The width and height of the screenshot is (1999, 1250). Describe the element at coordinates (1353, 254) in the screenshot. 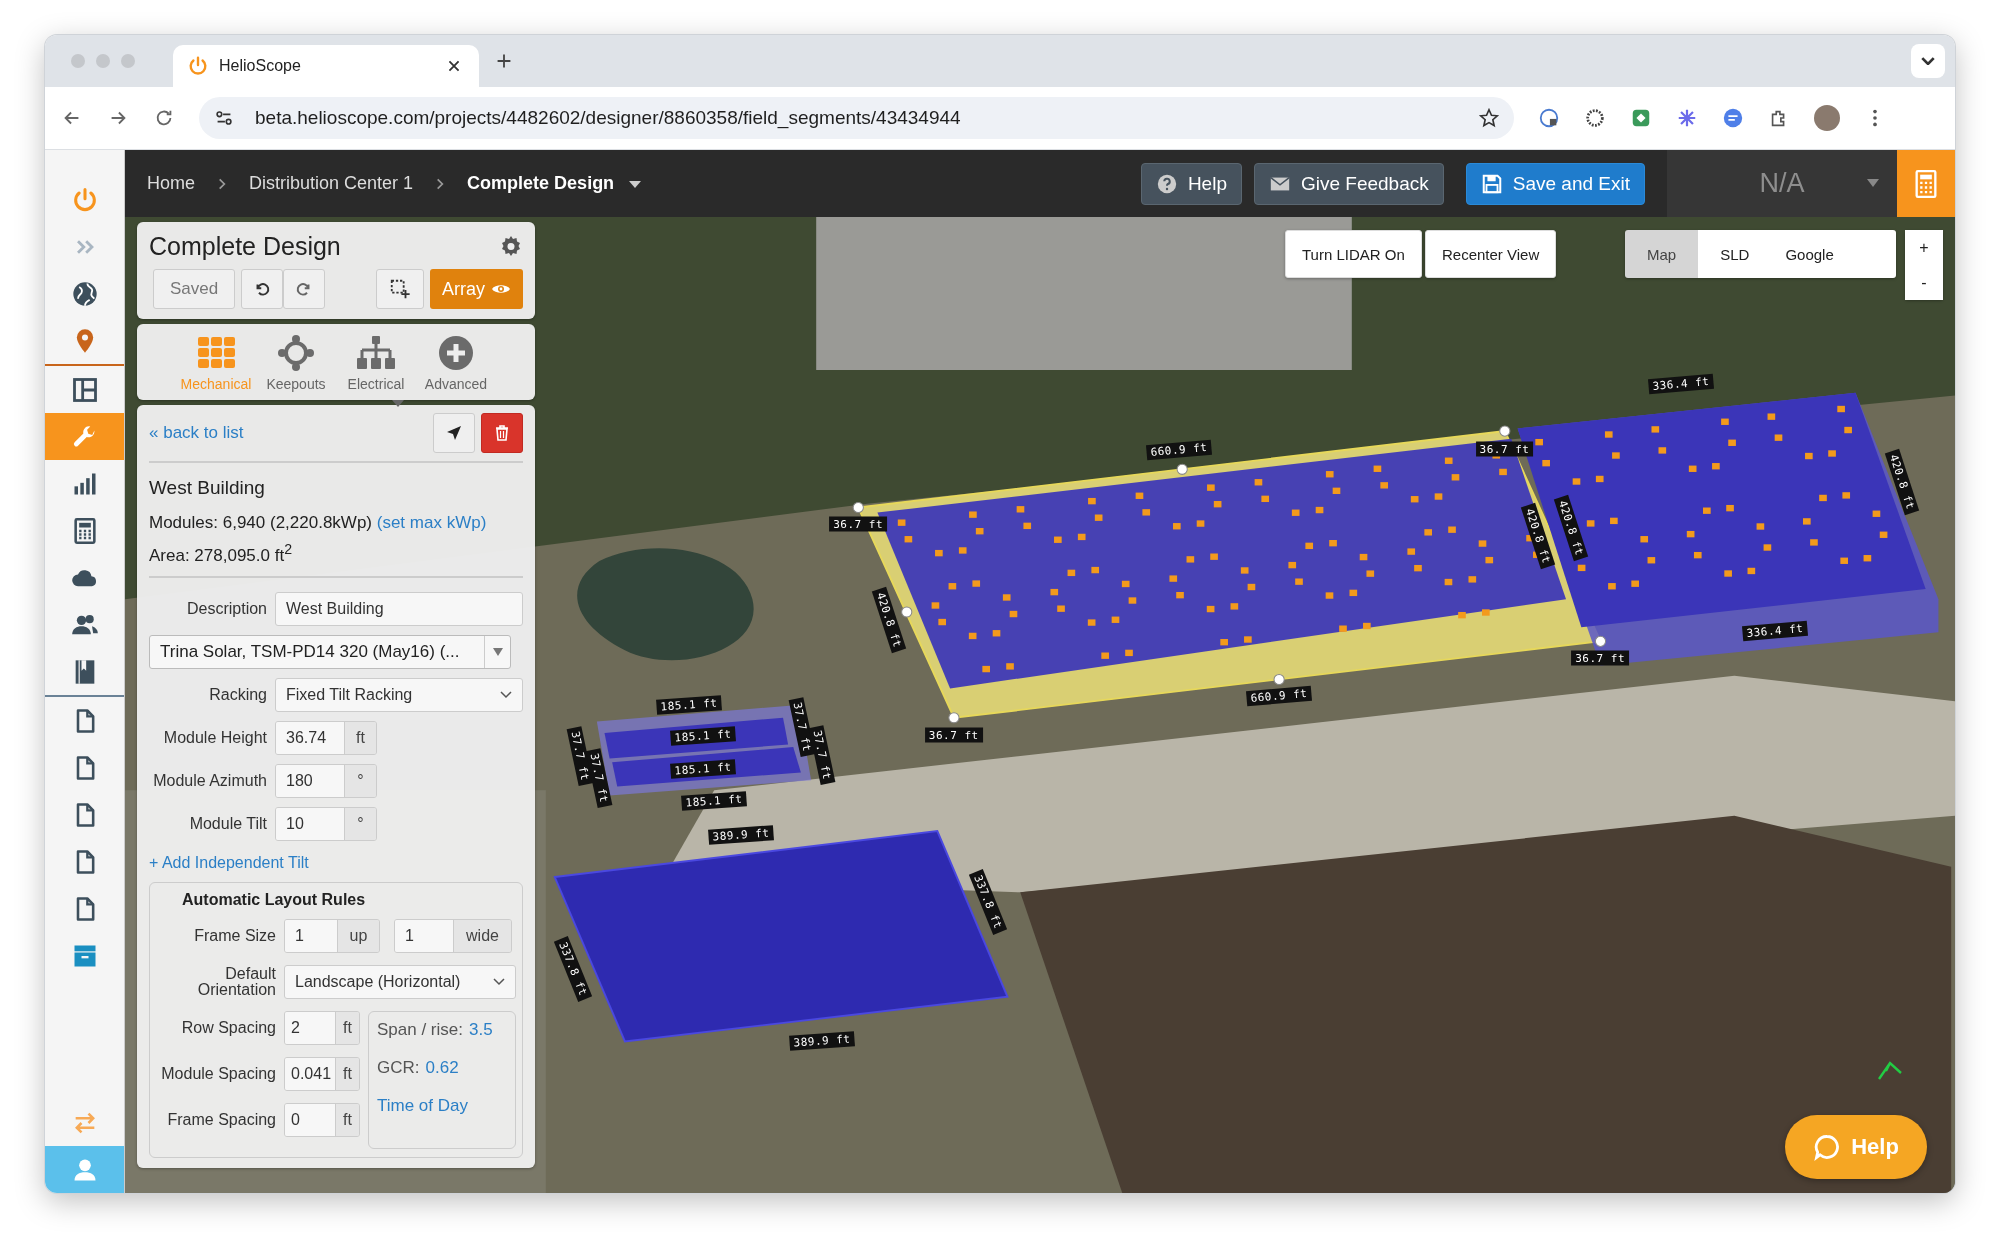

I see `lidar-button: Turn LIDAR On` at that location.